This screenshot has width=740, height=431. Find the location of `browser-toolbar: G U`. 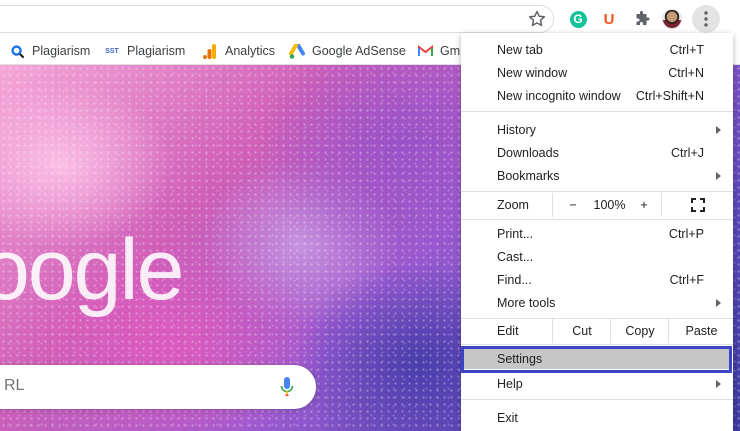

browser-toolbar: G U is located at coordinates (370, 18).